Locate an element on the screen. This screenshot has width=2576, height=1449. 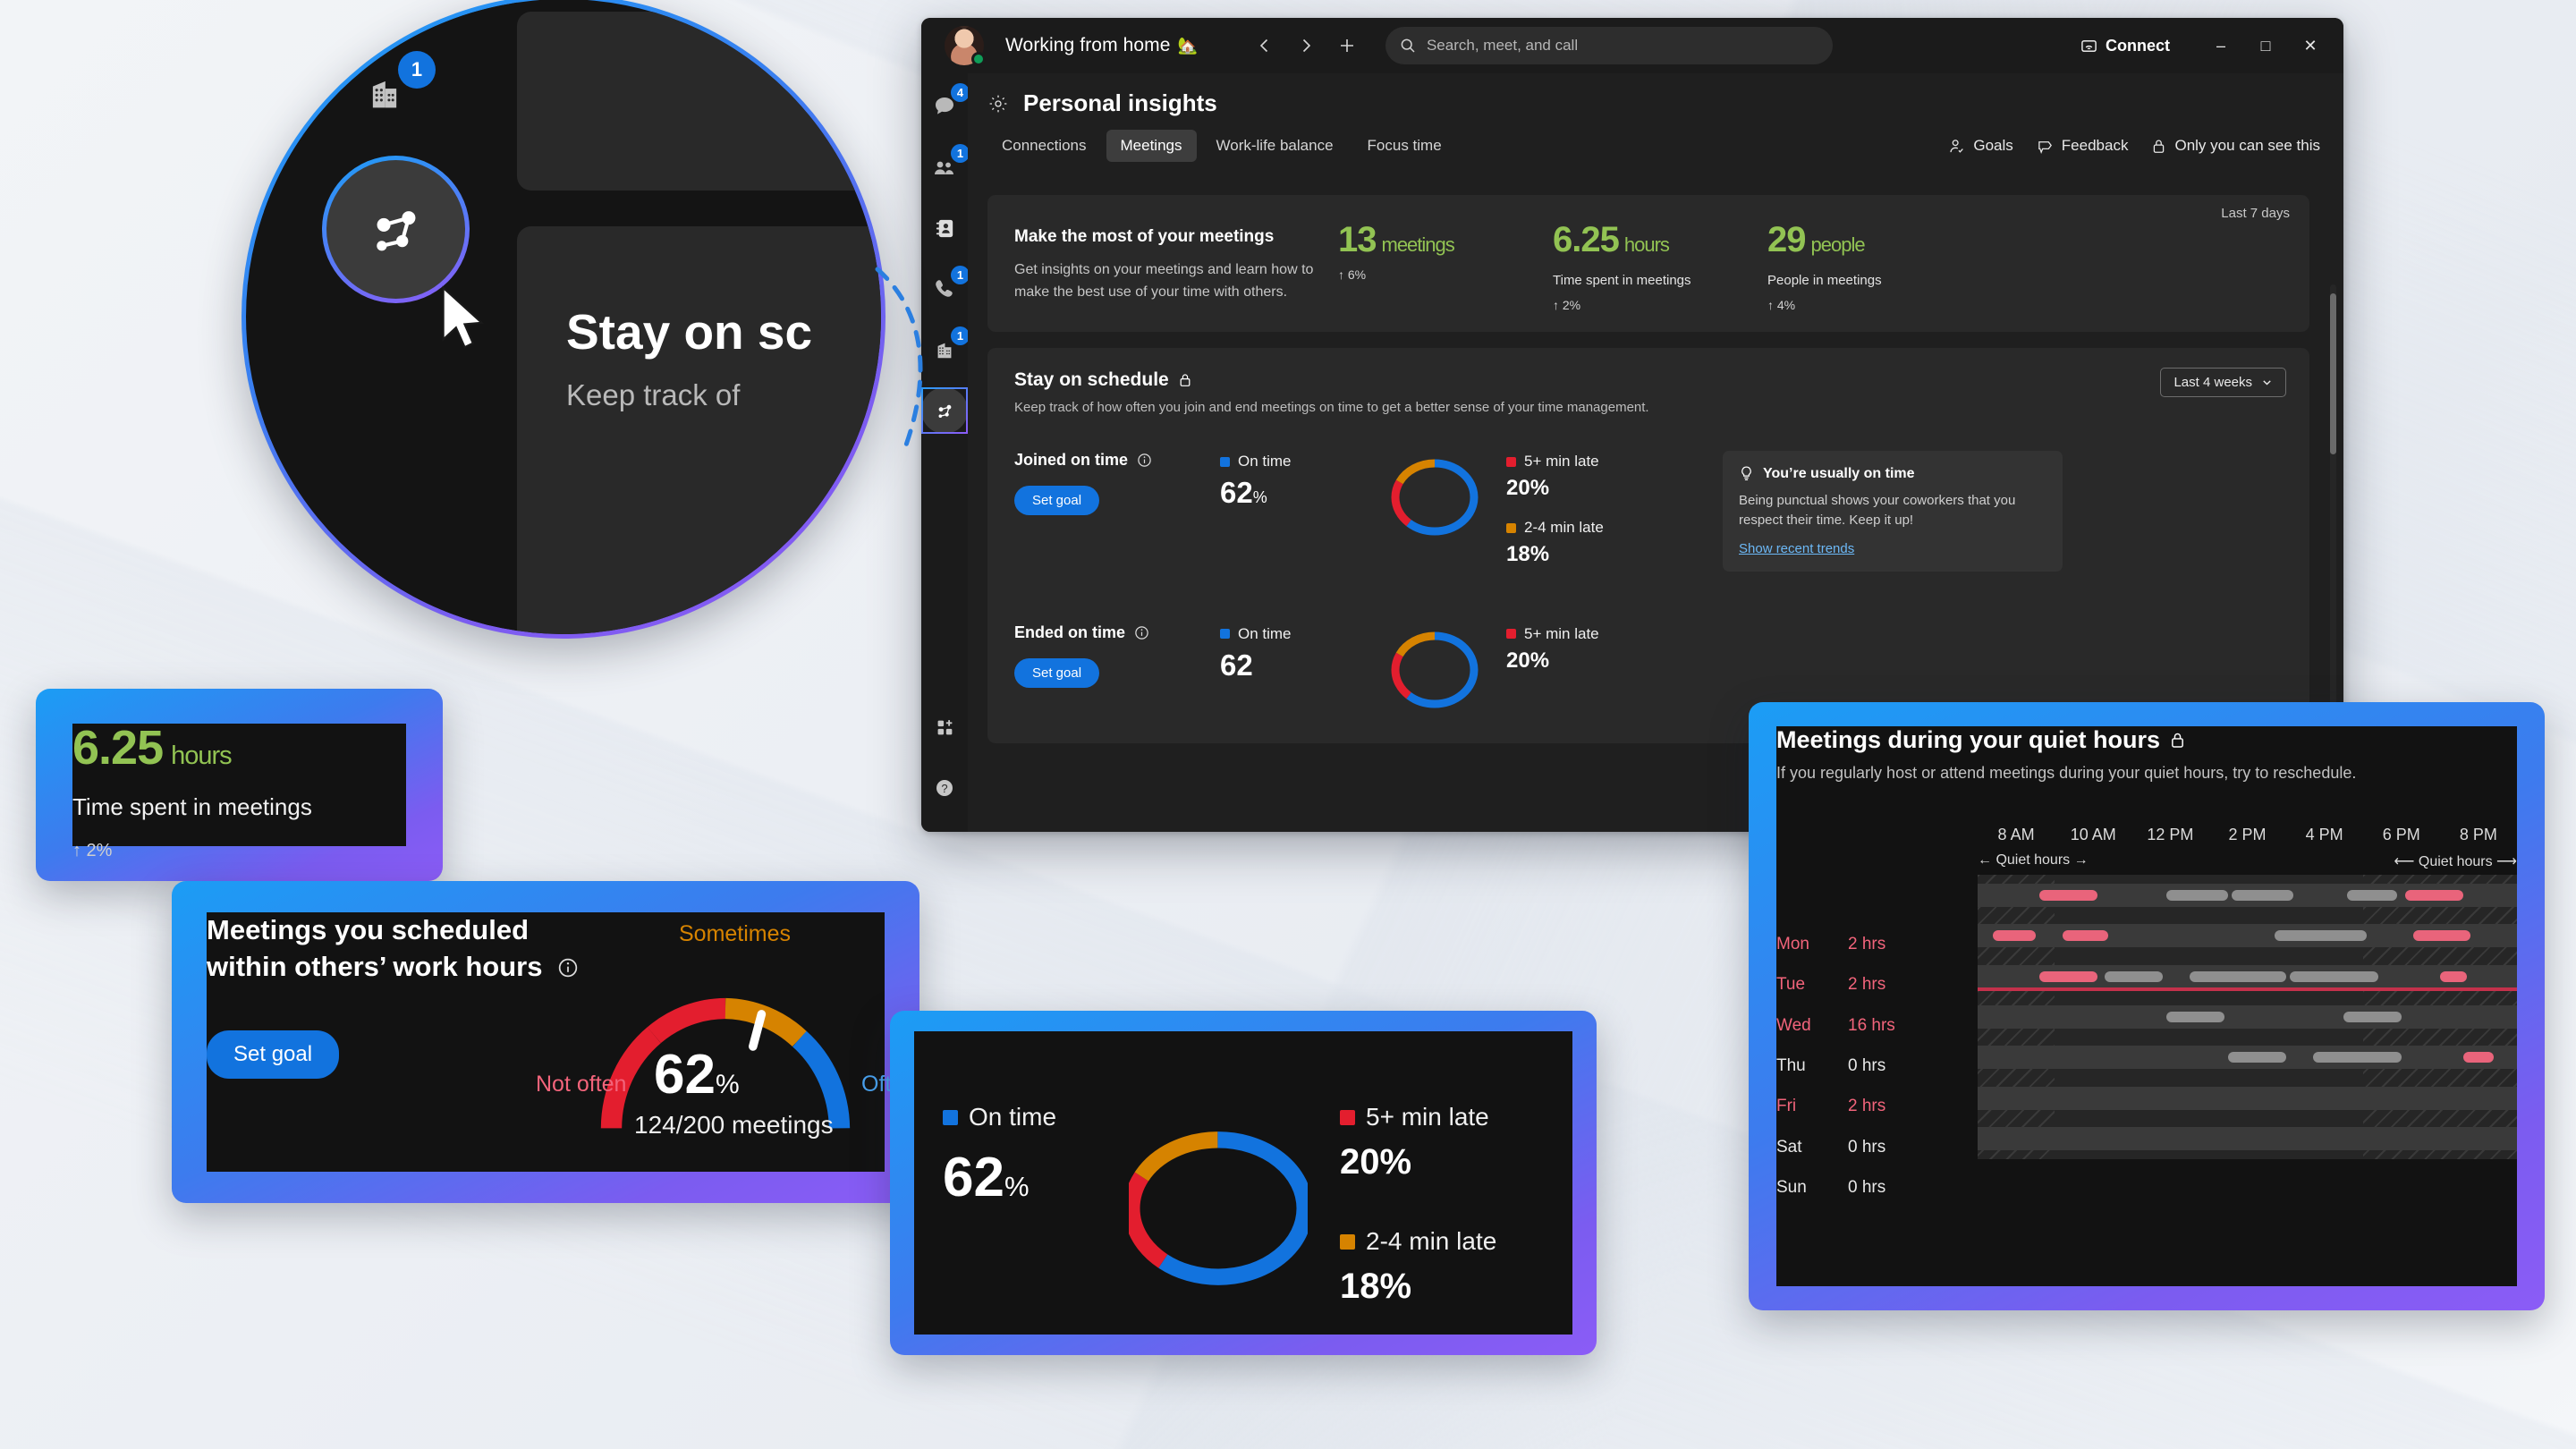
goals-button: Goals is located at coordinates (1980, 146).